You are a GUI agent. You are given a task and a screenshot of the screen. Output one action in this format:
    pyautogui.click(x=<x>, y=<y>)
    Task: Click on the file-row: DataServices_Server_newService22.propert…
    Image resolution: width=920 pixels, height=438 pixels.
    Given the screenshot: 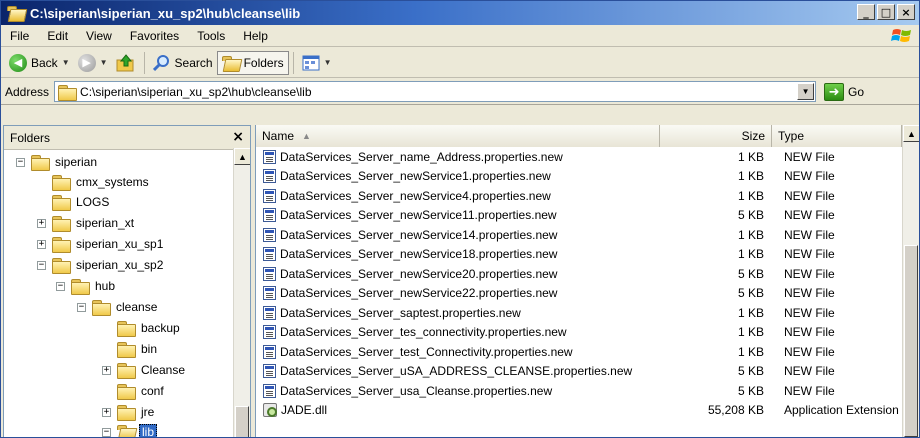 What is the action you would take?
    pyautogui.click(x=587, y=294)
    